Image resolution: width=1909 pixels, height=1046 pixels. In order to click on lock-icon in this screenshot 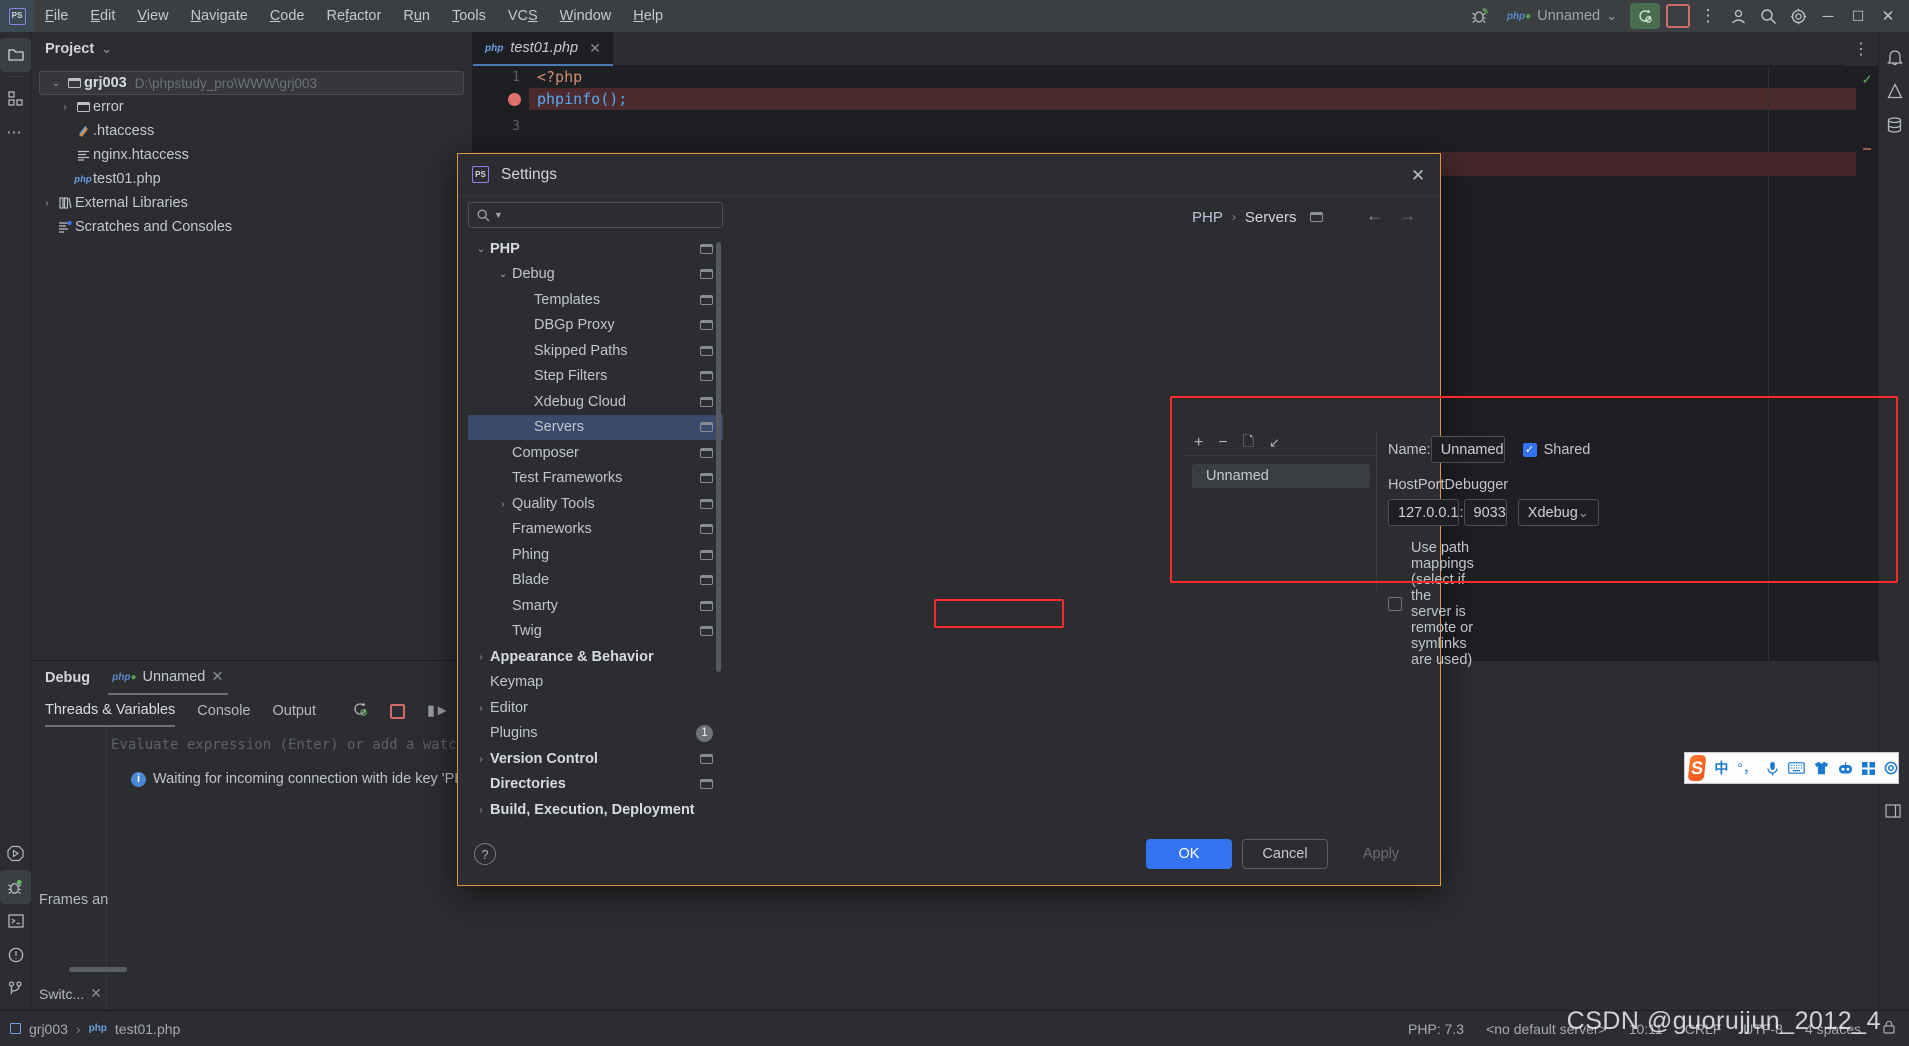, I will do `click(1889, 1028)`.